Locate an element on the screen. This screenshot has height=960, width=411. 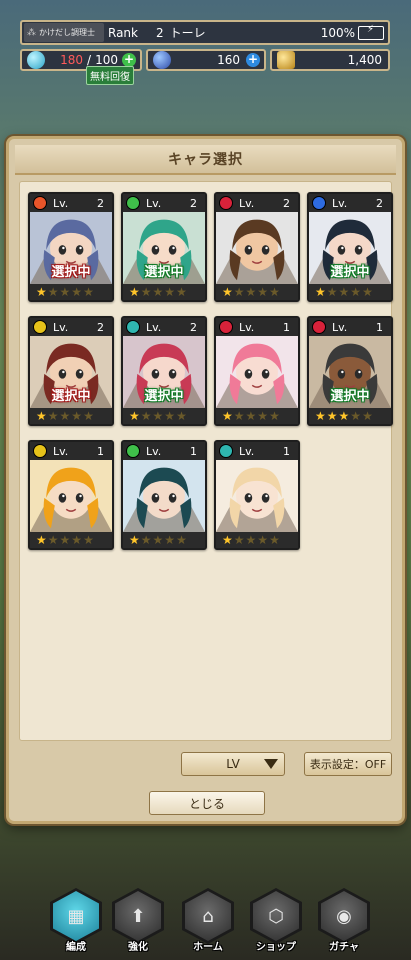
nav-item-home: ⌂ ホーム is located at coordinates (208, 922).